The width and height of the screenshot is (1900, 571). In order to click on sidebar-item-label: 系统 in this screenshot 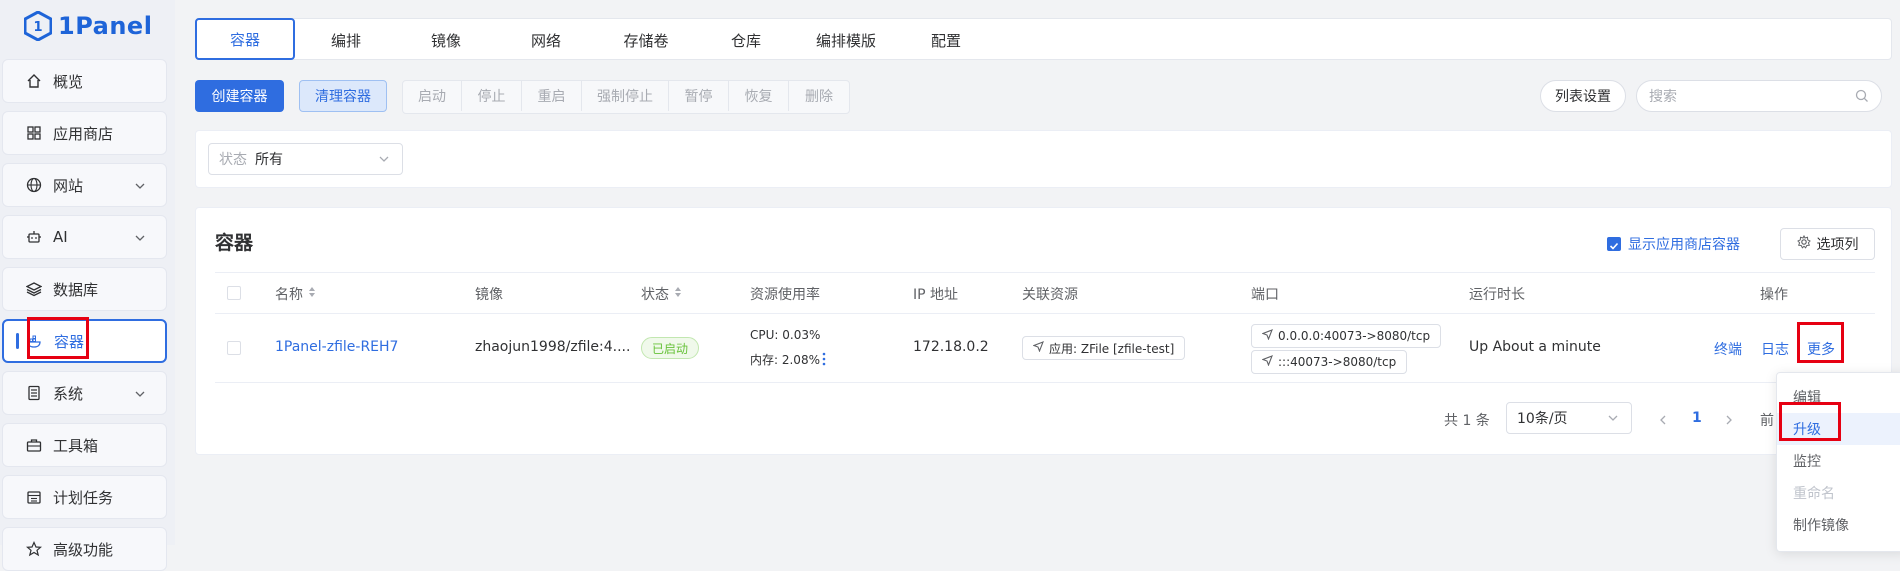, I will do `click(68, 393)`.